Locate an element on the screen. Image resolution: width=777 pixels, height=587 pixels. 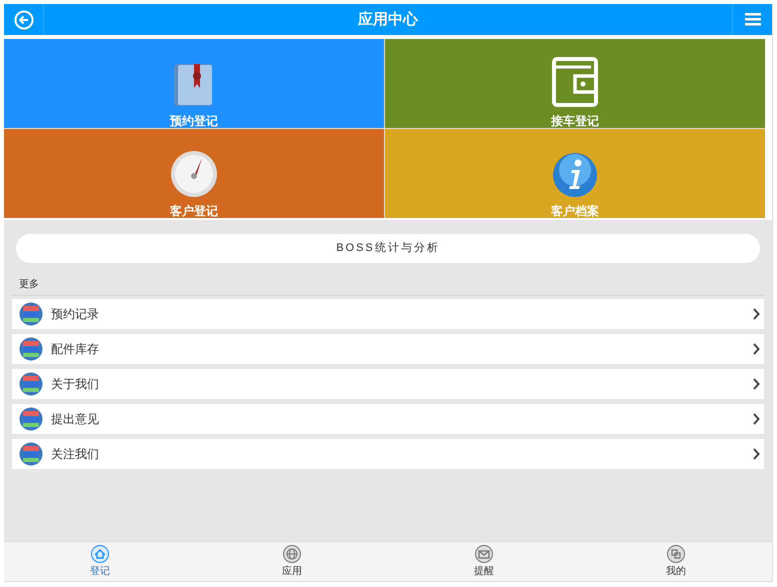
tab-bar-item: 提醒 is located at coordinates (484, 561).